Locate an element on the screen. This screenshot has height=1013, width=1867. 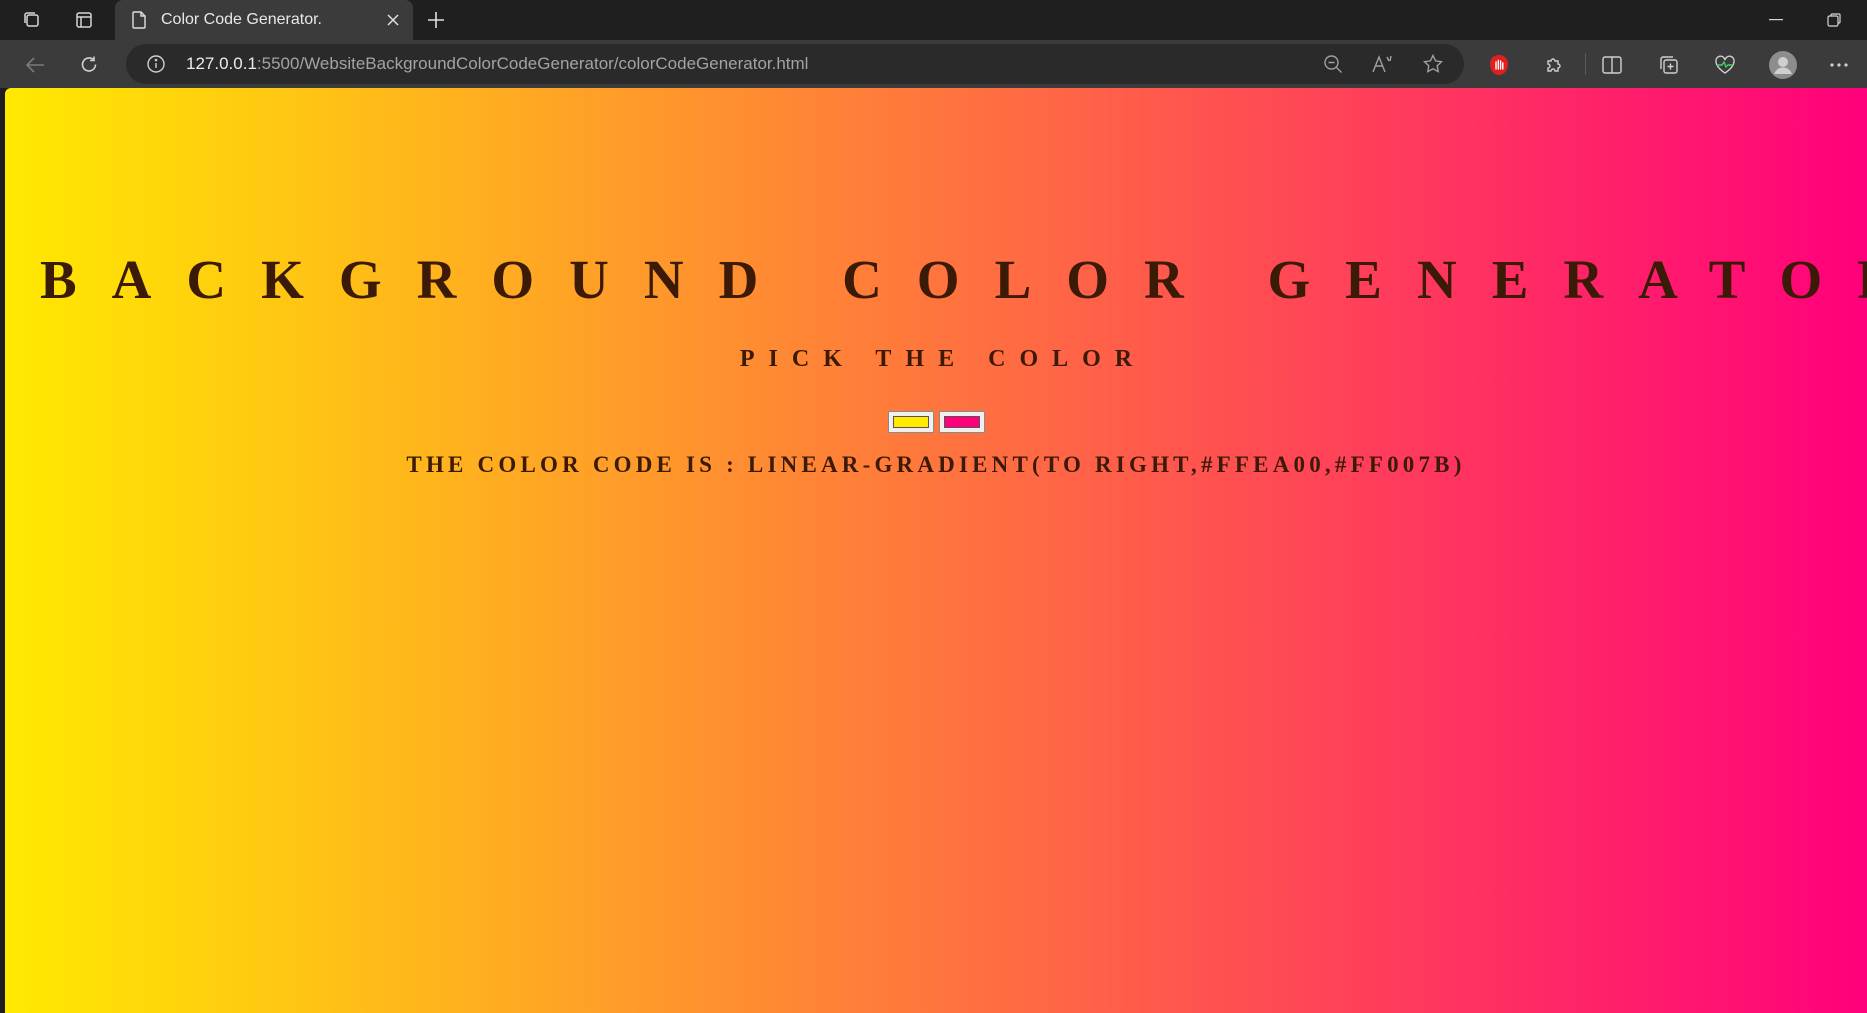
color-input-1-swatch is located at coordinates (910, 422).